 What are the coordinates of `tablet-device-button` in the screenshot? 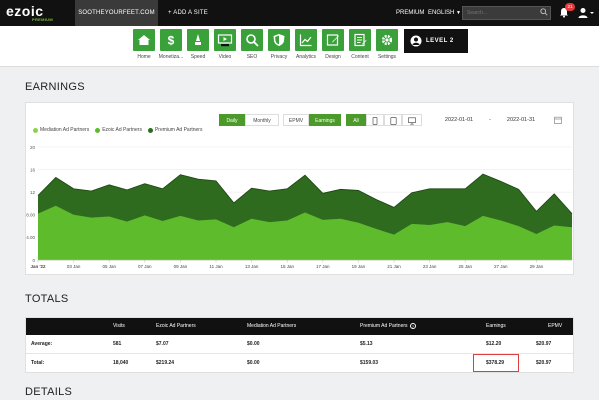 It's located at (393, 120).